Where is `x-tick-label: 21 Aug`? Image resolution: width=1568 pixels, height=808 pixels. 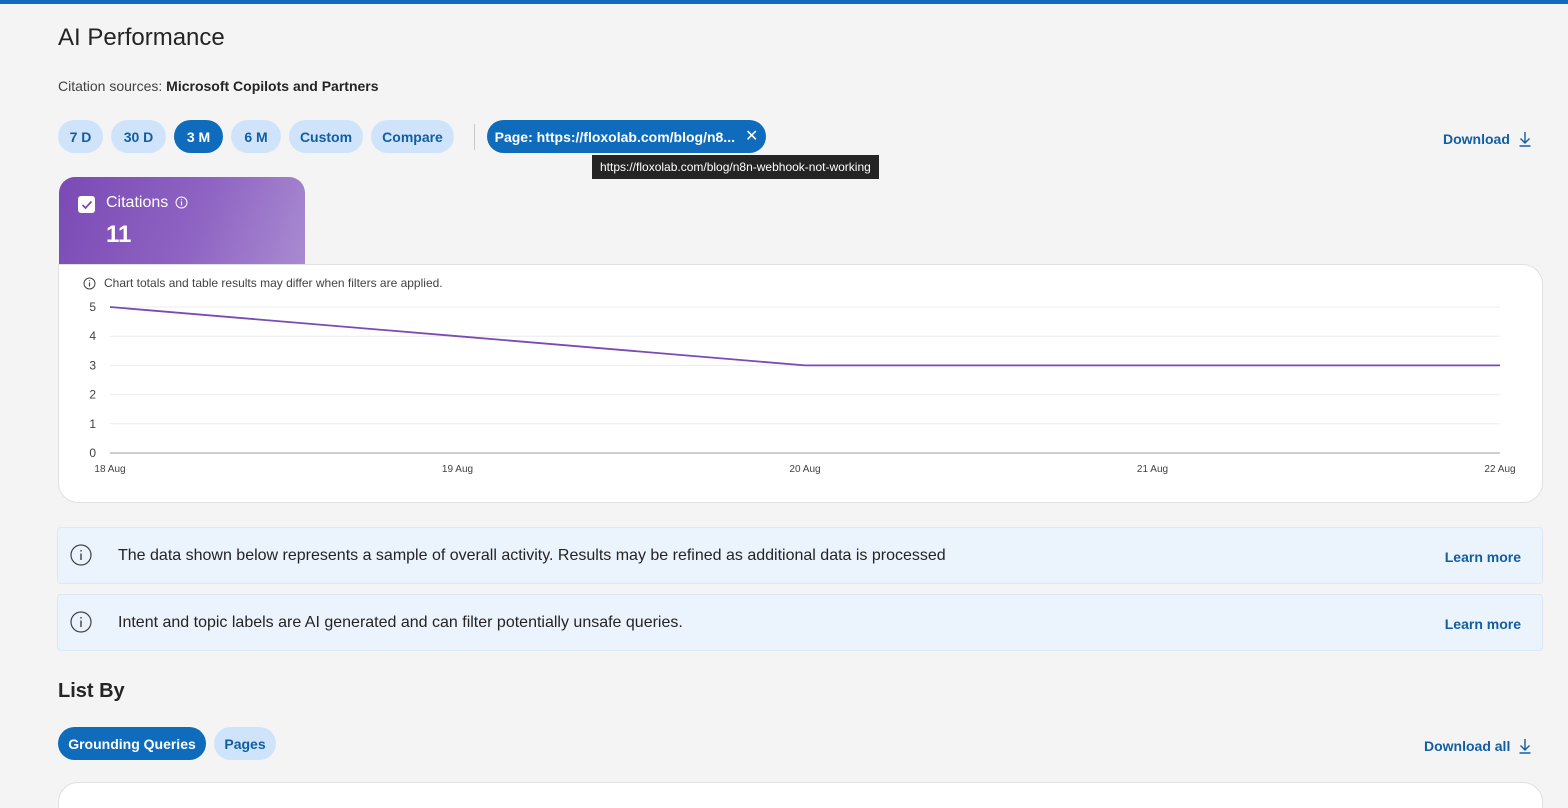 x-tick-label: 21 Aug is located at coordinates (1152, 469).